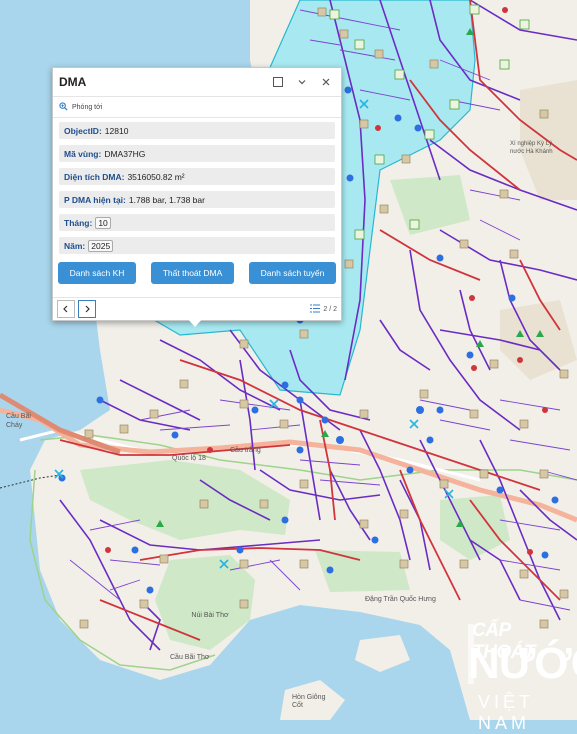  I want to click on feature-pager: 2 / 2, so click(323, 309).